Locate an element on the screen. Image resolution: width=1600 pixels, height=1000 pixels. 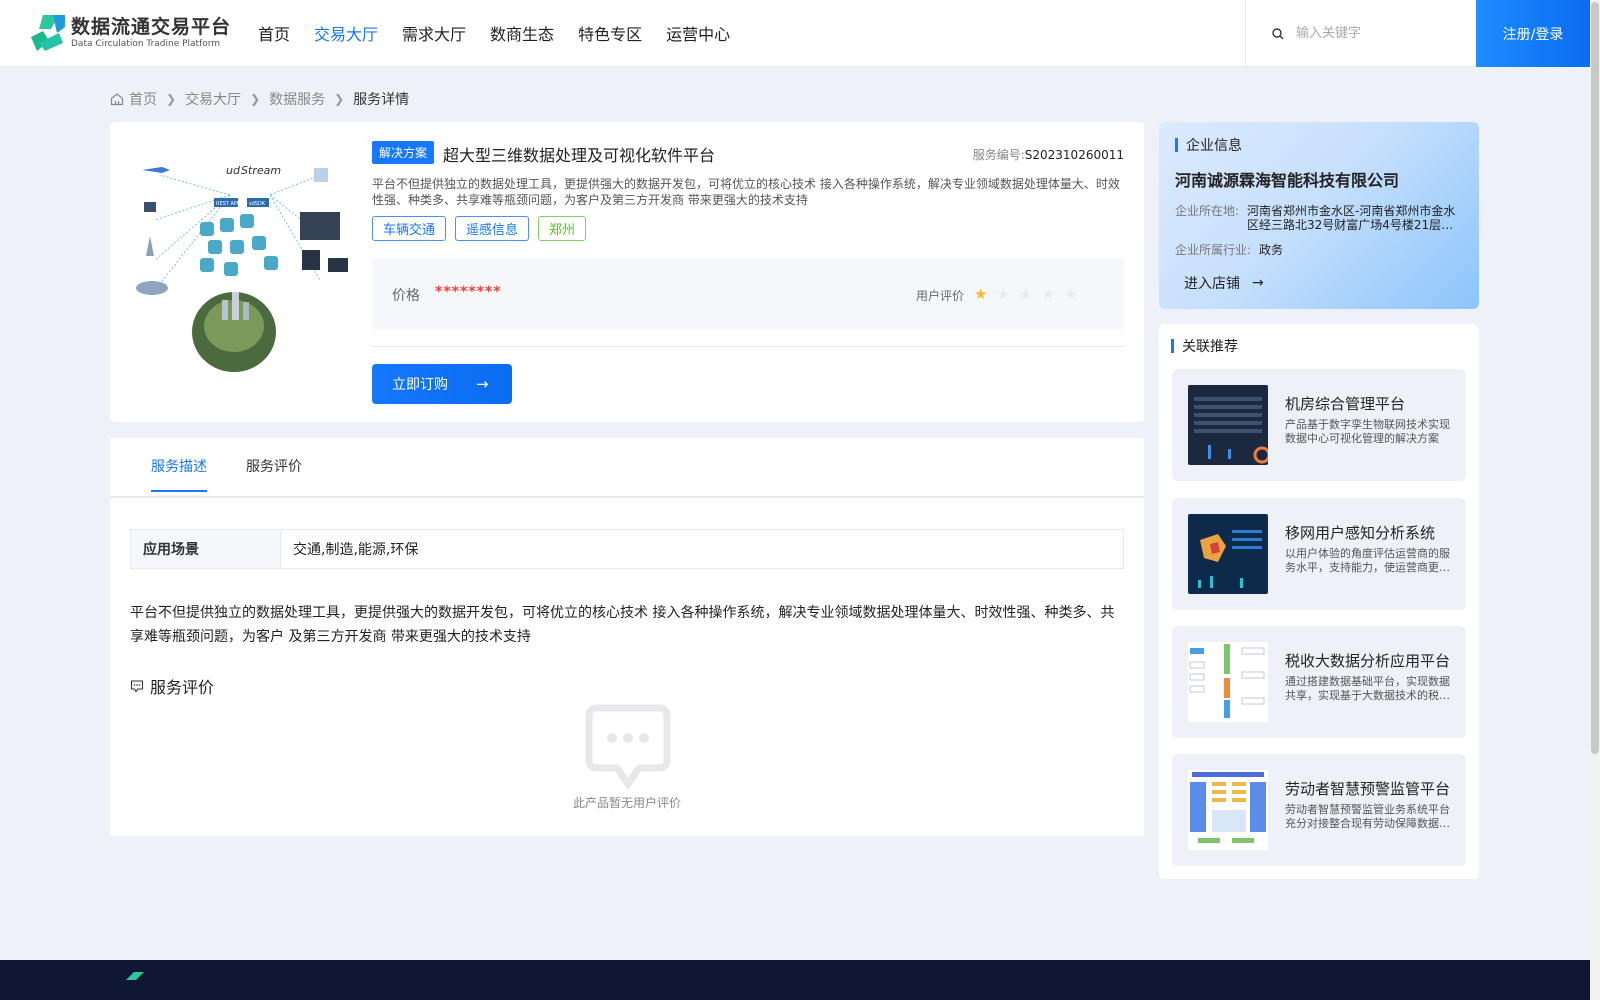
service-number: 服务编号:S202310260011 is located at coordinates (1048, 154).